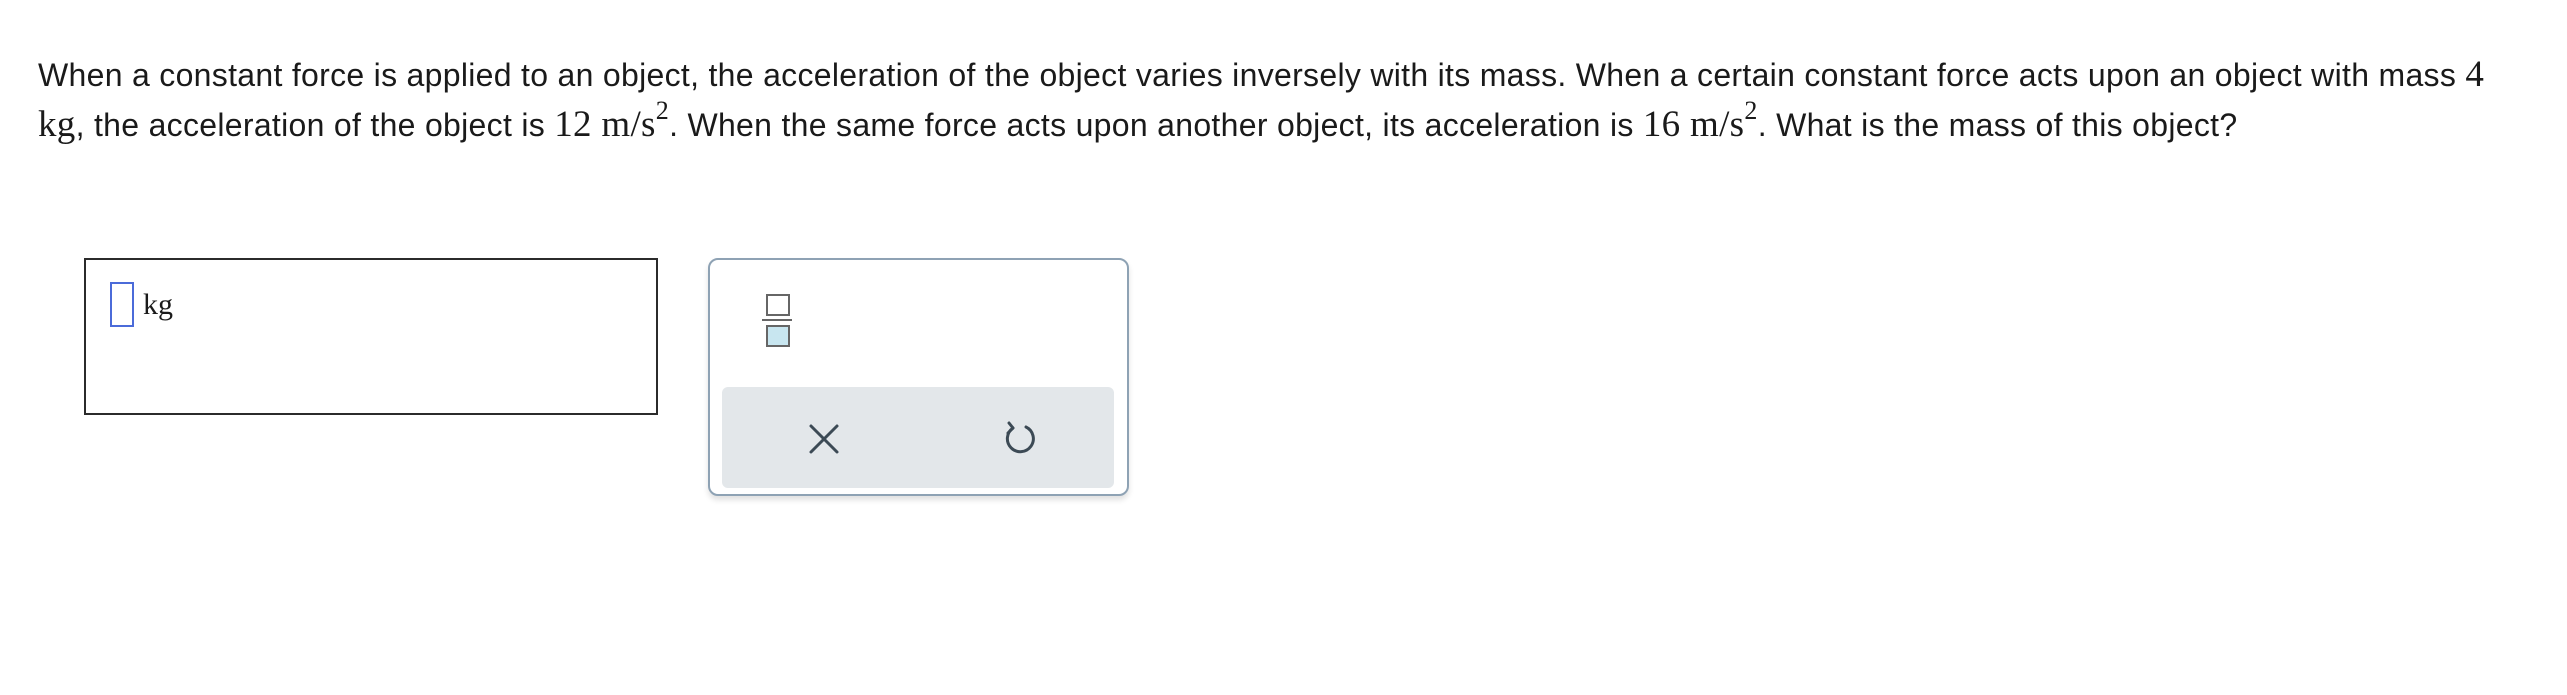  I want to click on close-icon, so click(824, 439).